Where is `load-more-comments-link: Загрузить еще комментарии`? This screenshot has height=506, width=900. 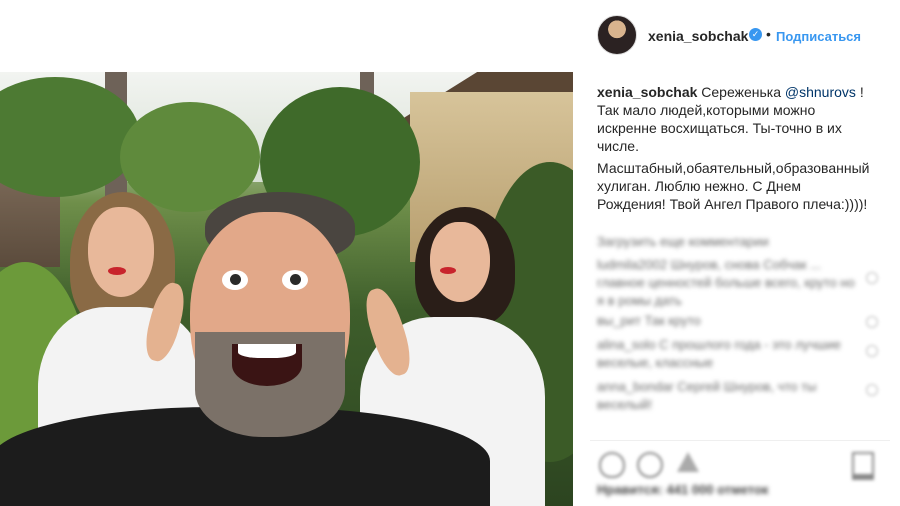
load-more-comments-link: Загрузить еще комментарии is located at coordinates (683, 242).